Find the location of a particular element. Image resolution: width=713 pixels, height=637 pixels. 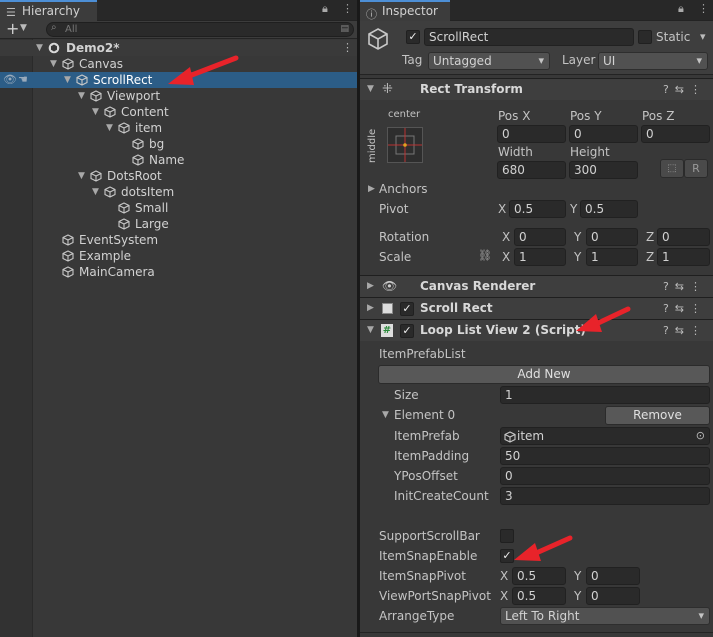

bottom-divider is located at coordinates (536, 632).